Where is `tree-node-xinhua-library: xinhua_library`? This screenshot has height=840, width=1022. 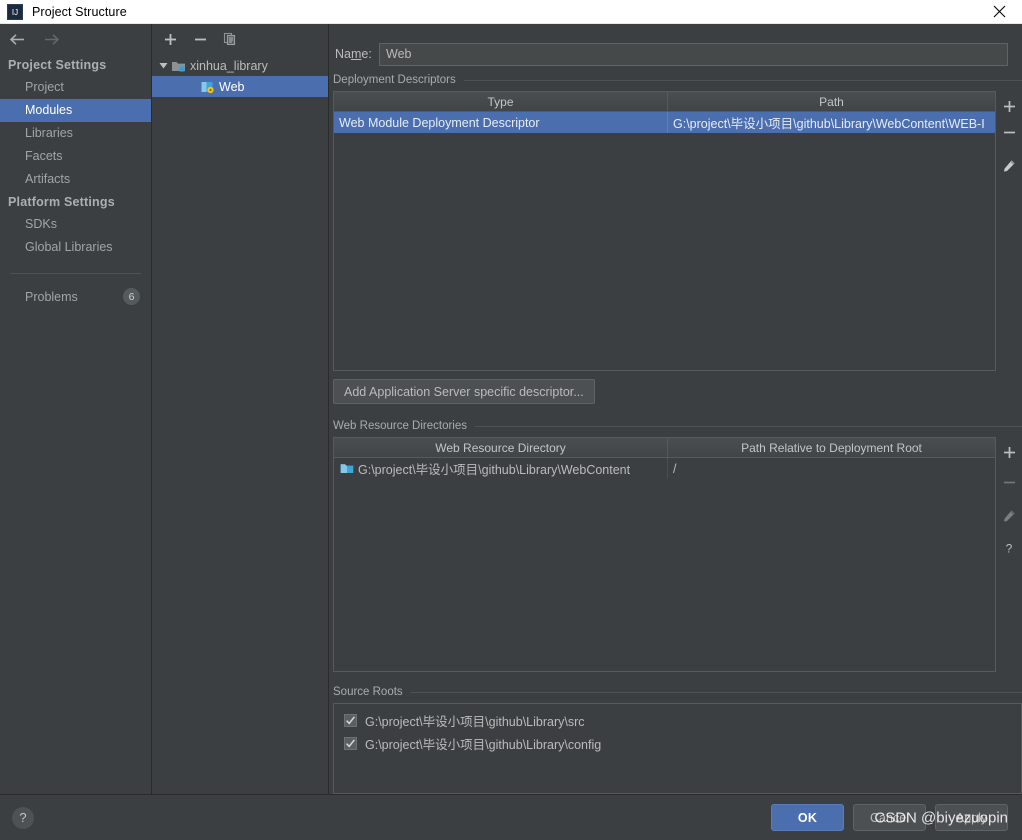
tree-node-xinhua-library: xinhua_library is located at coordinates (240, 65).